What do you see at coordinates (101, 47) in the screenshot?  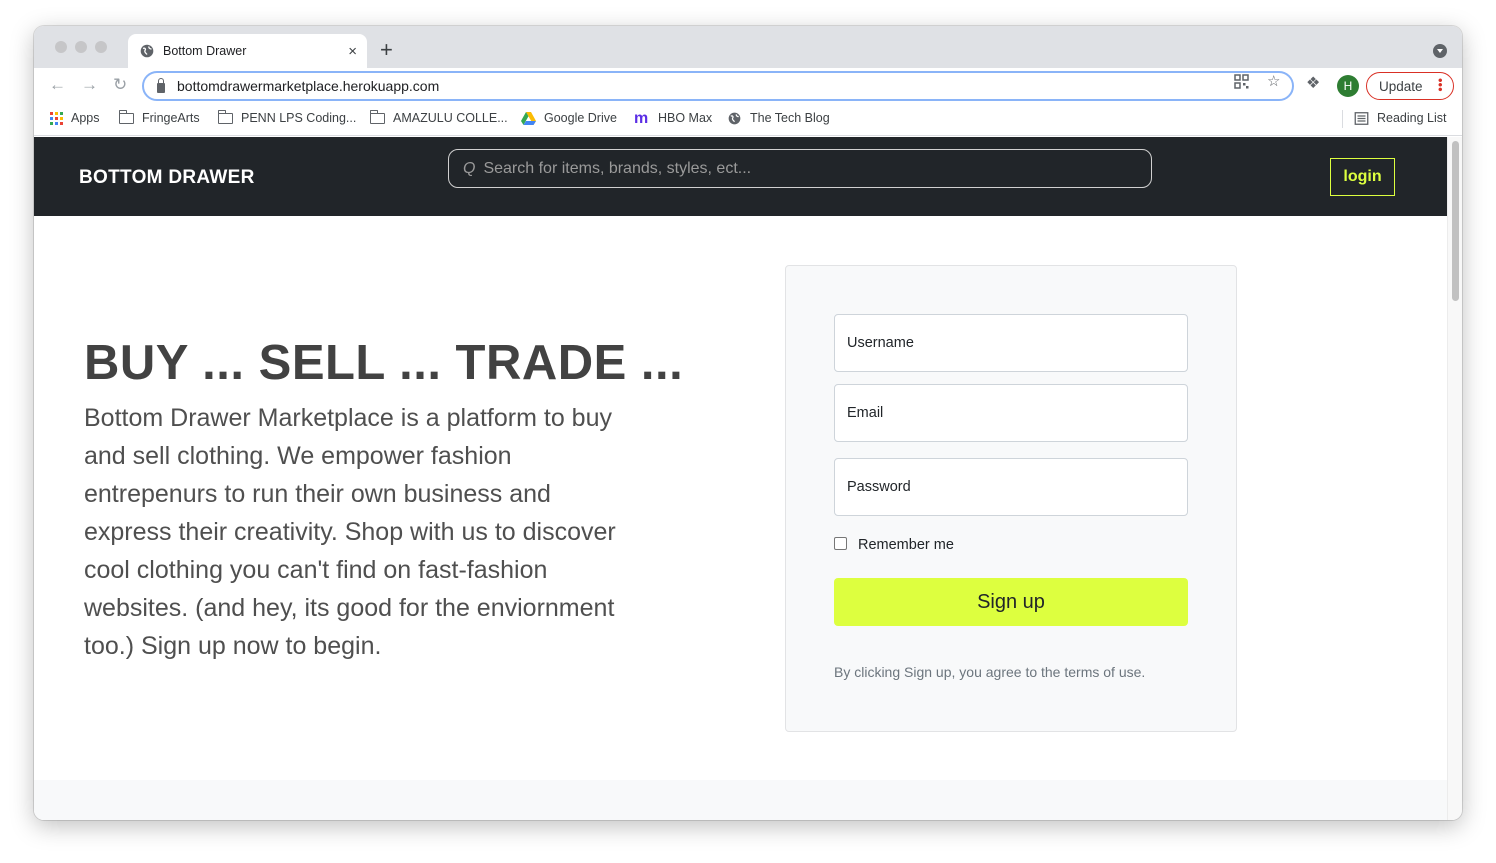 I see `zoom-window-button` at bounding box center [101, 47].